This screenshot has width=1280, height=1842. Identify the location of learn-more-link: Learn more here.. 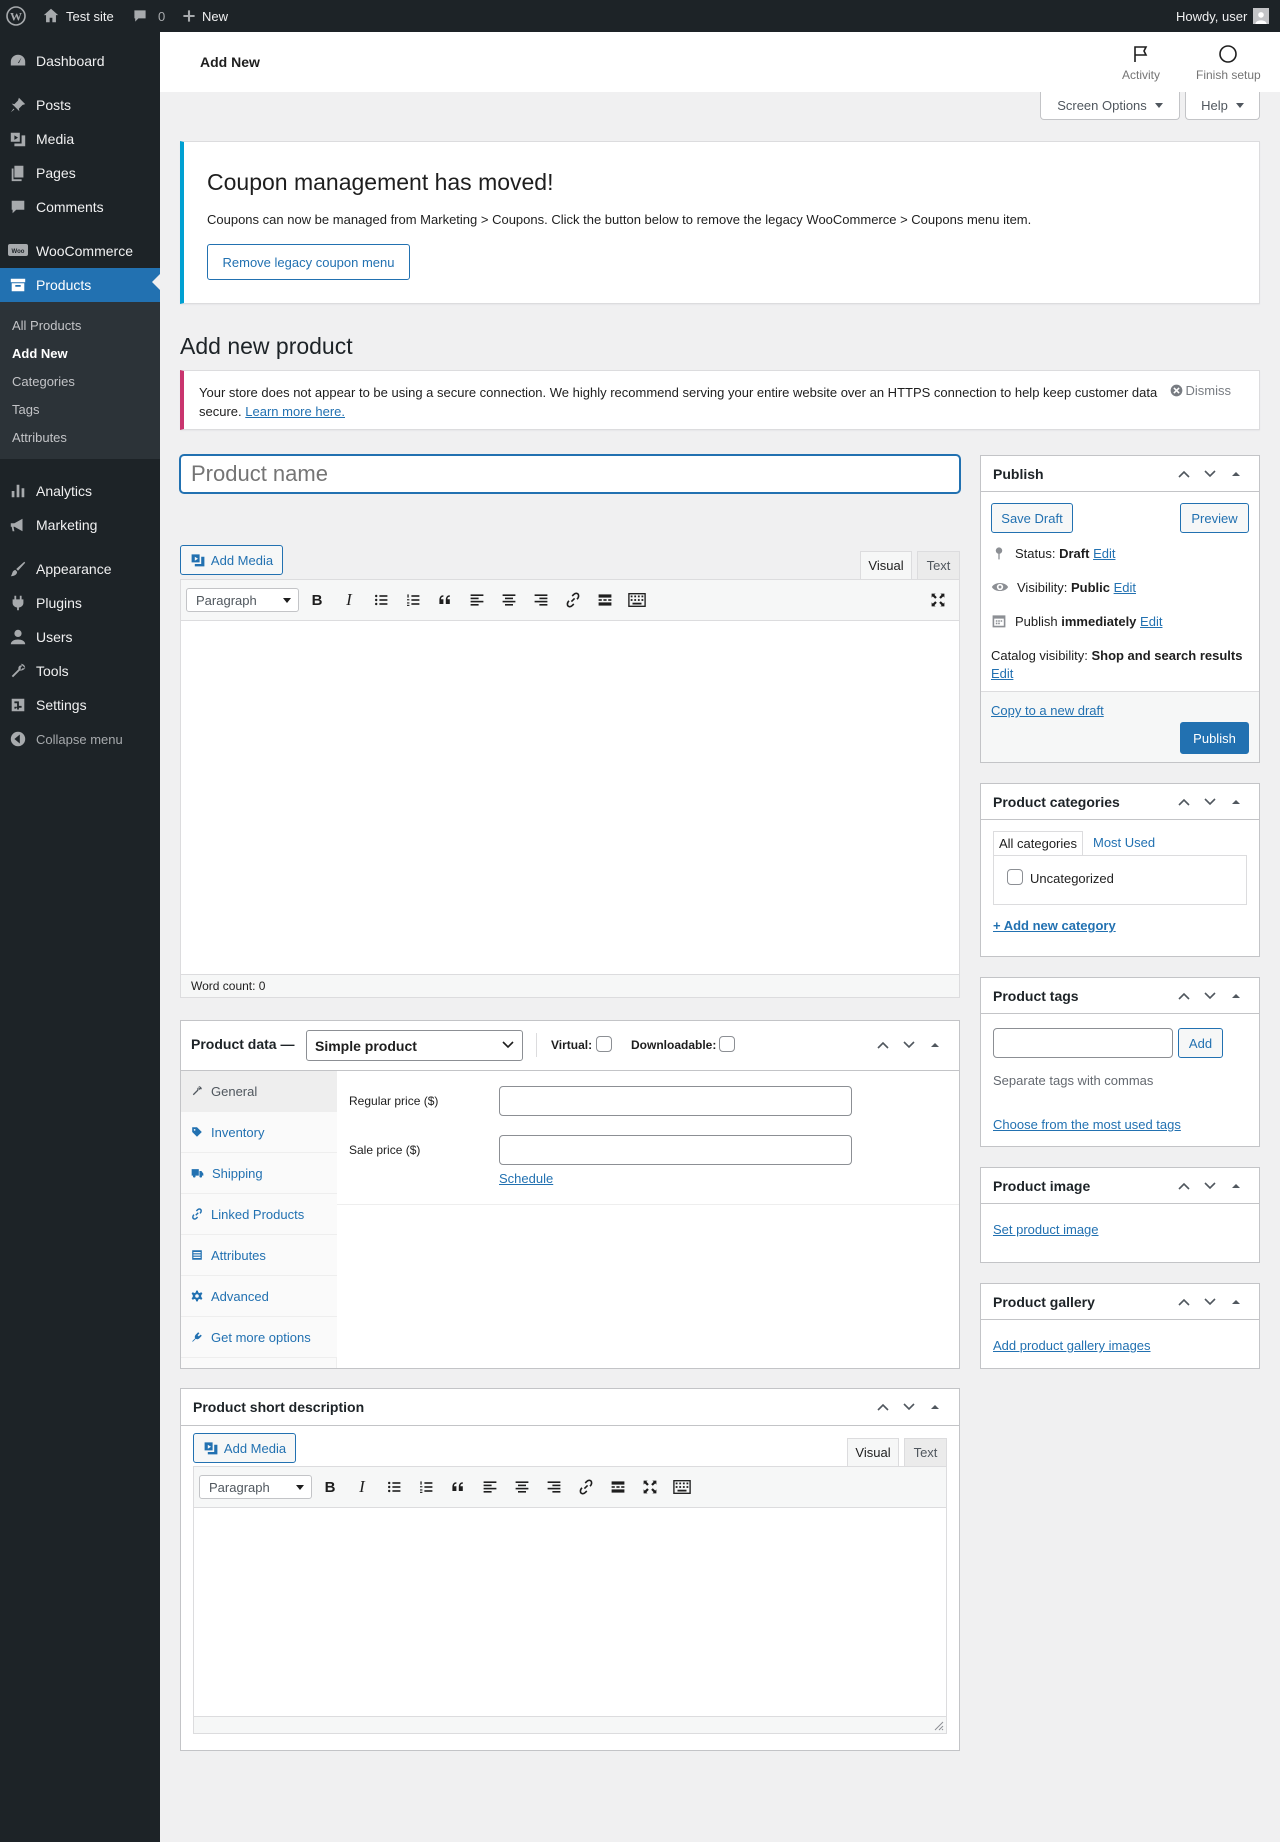
(295, 411).